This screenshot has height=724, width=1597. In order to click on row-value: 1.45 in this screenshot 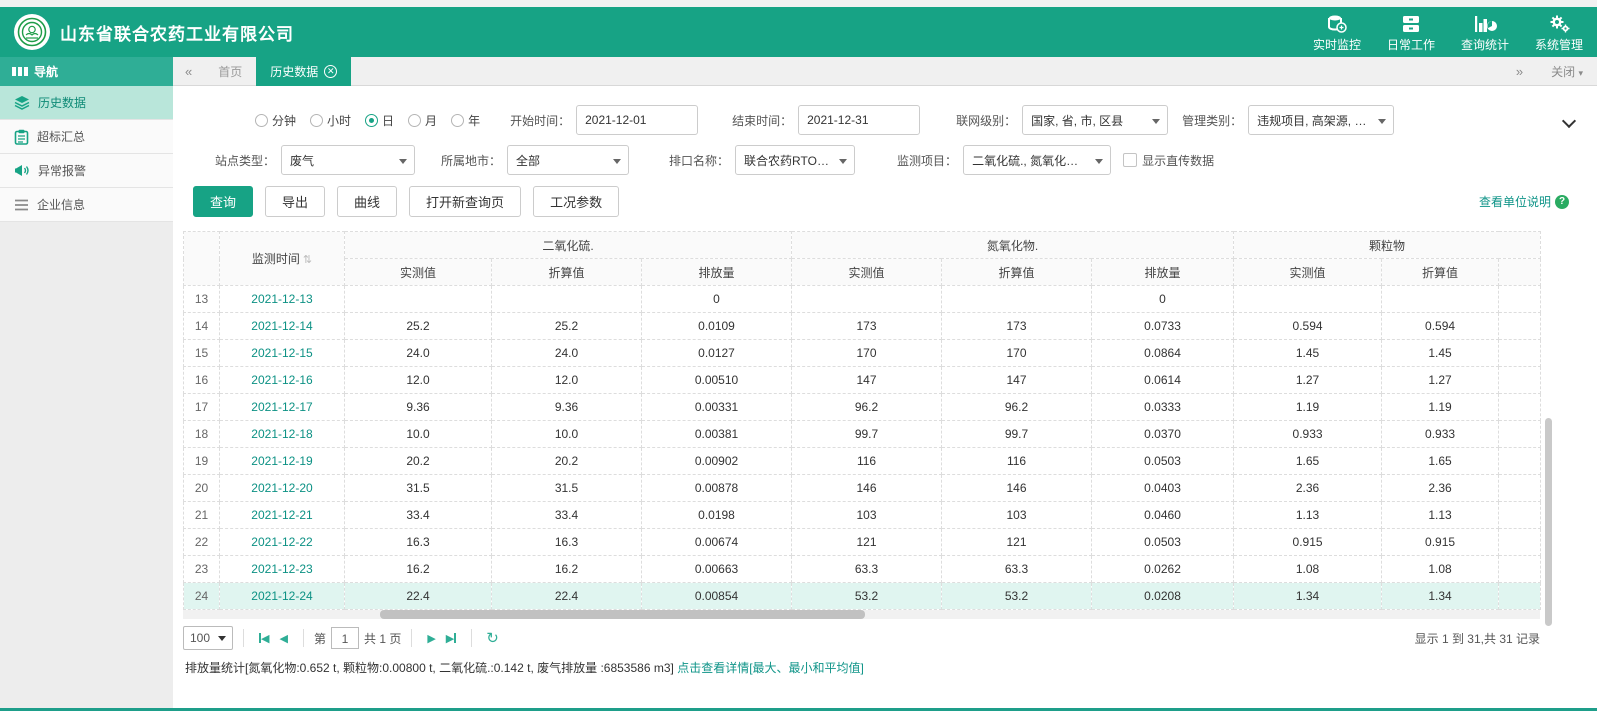, I will do `click(1308, 353)`.